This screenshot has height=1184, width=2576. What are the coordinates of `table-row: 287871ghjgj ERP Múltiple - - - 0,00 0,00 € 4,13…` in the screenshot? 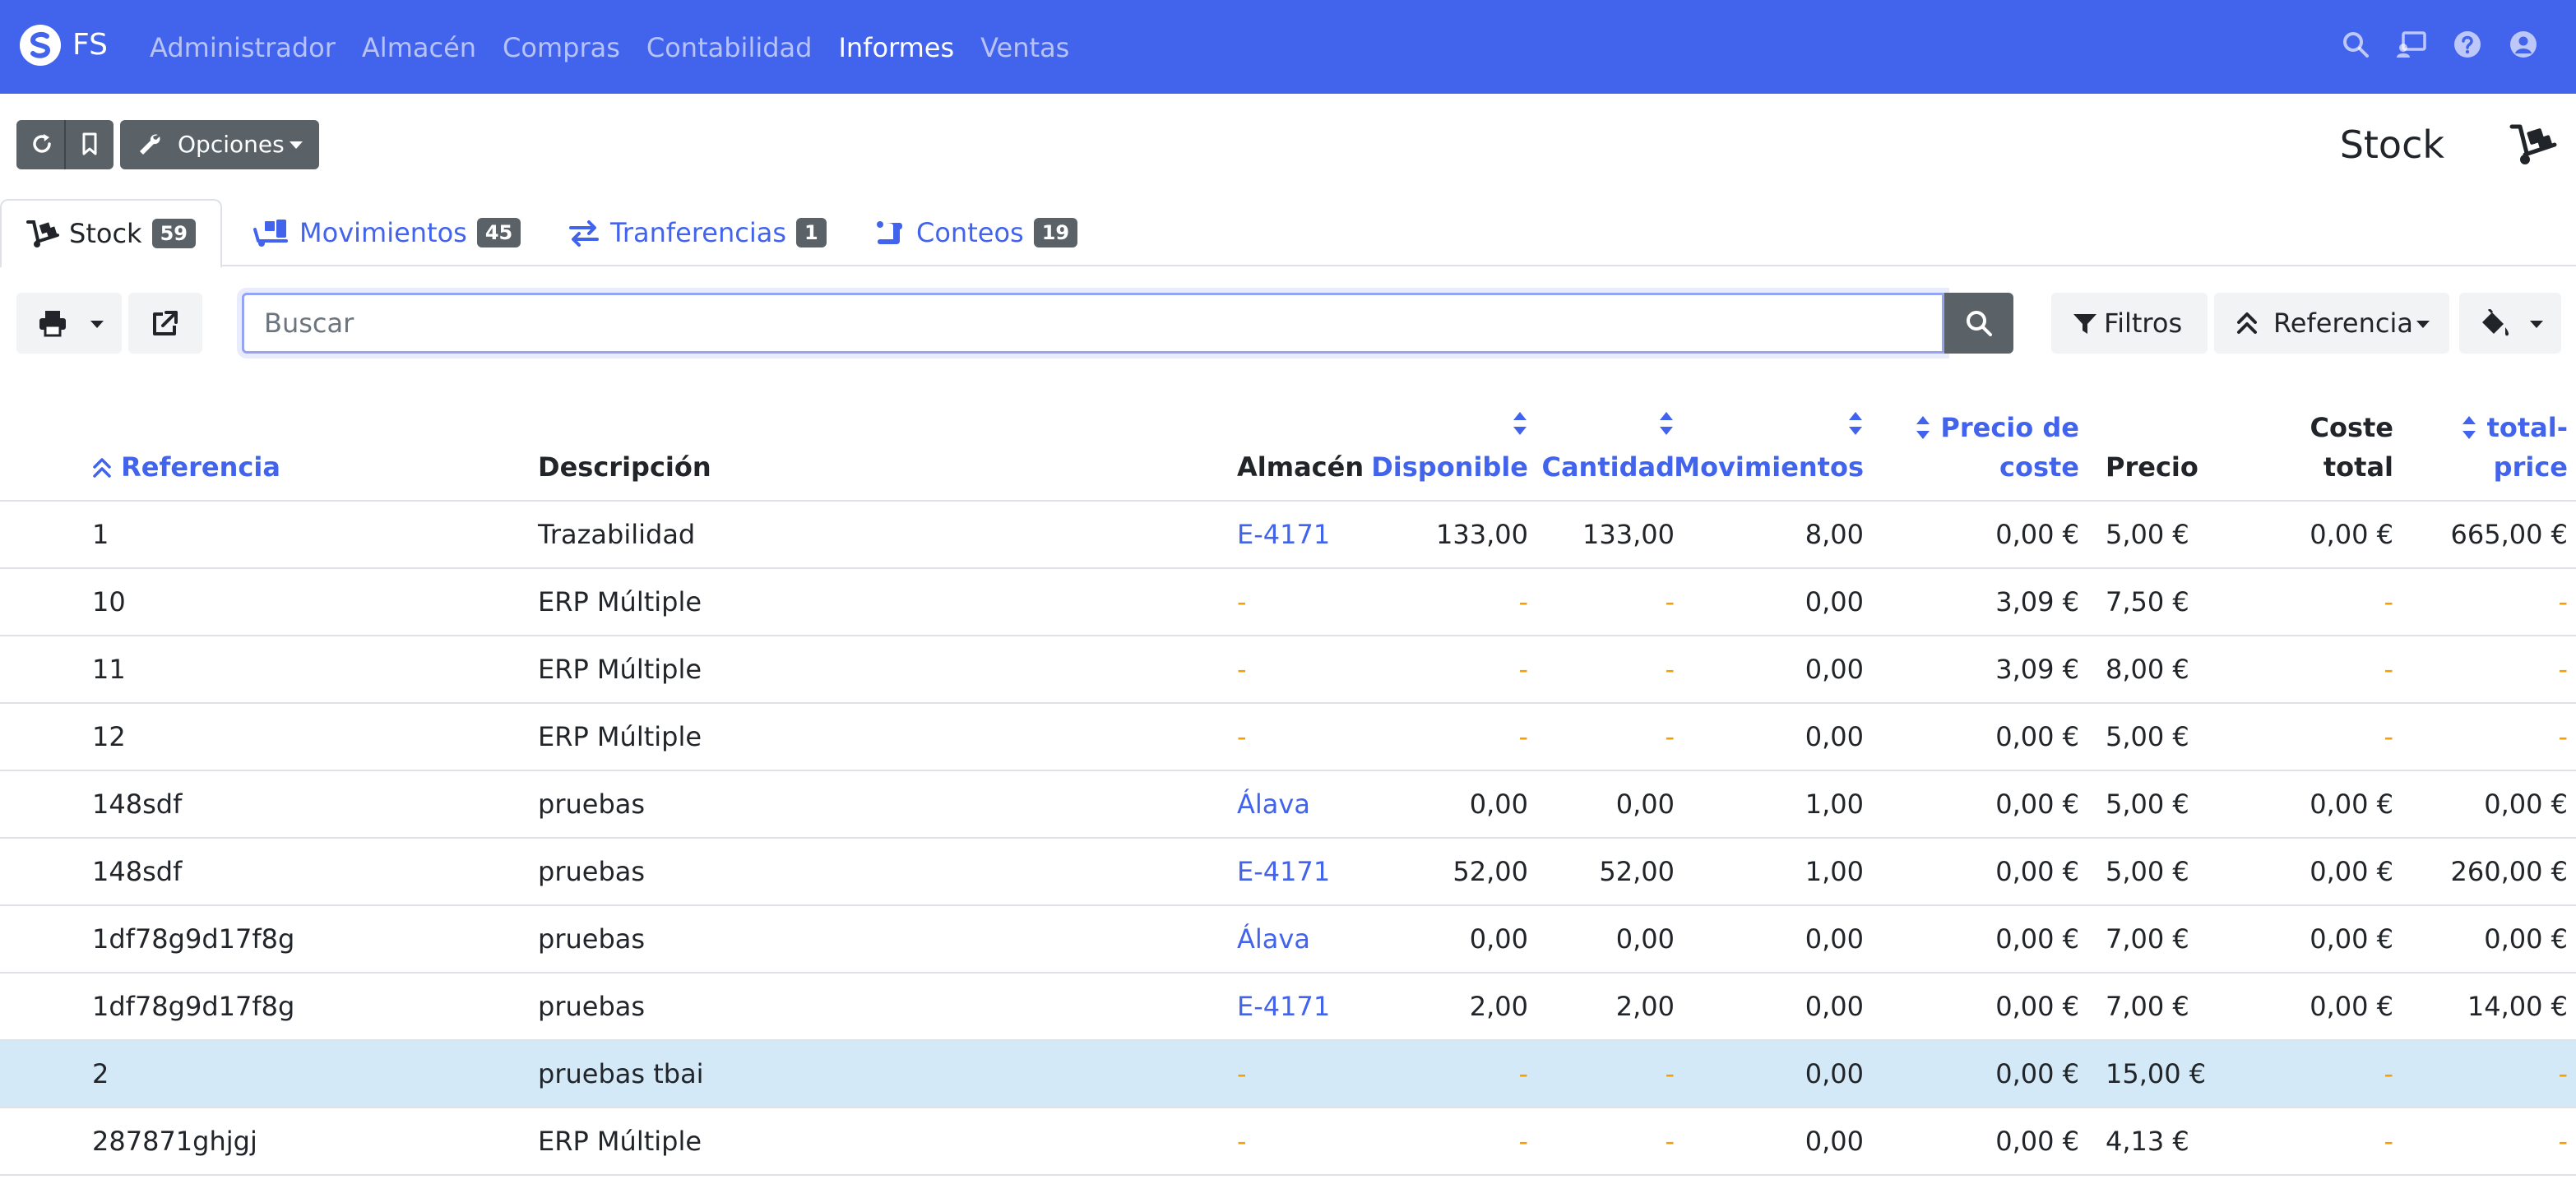 It's located at (1288, 1142).